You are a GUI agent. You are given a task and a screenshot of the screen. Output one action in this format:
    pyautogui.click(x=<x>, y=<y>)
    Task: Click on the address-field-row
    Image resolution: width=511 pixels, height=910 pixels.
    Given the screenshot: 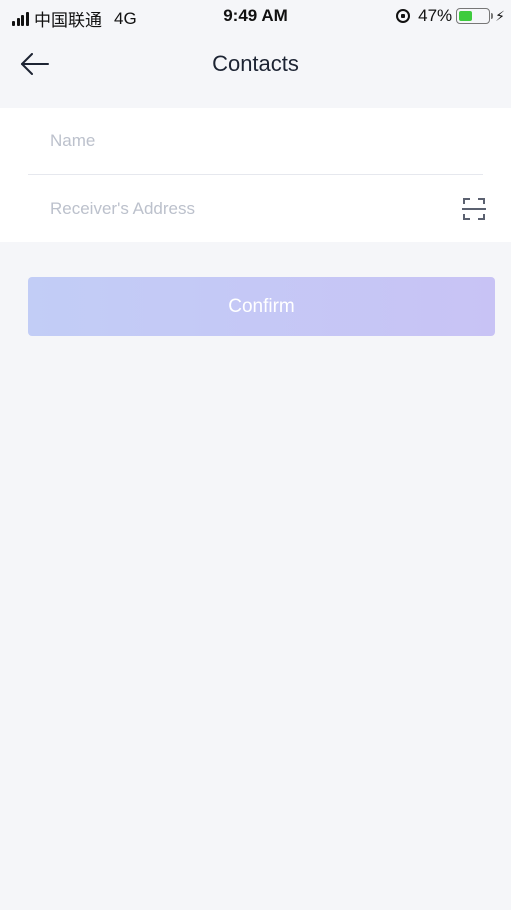 What is the action you would take?
    pyautogui.click(x=257, y=209)
    